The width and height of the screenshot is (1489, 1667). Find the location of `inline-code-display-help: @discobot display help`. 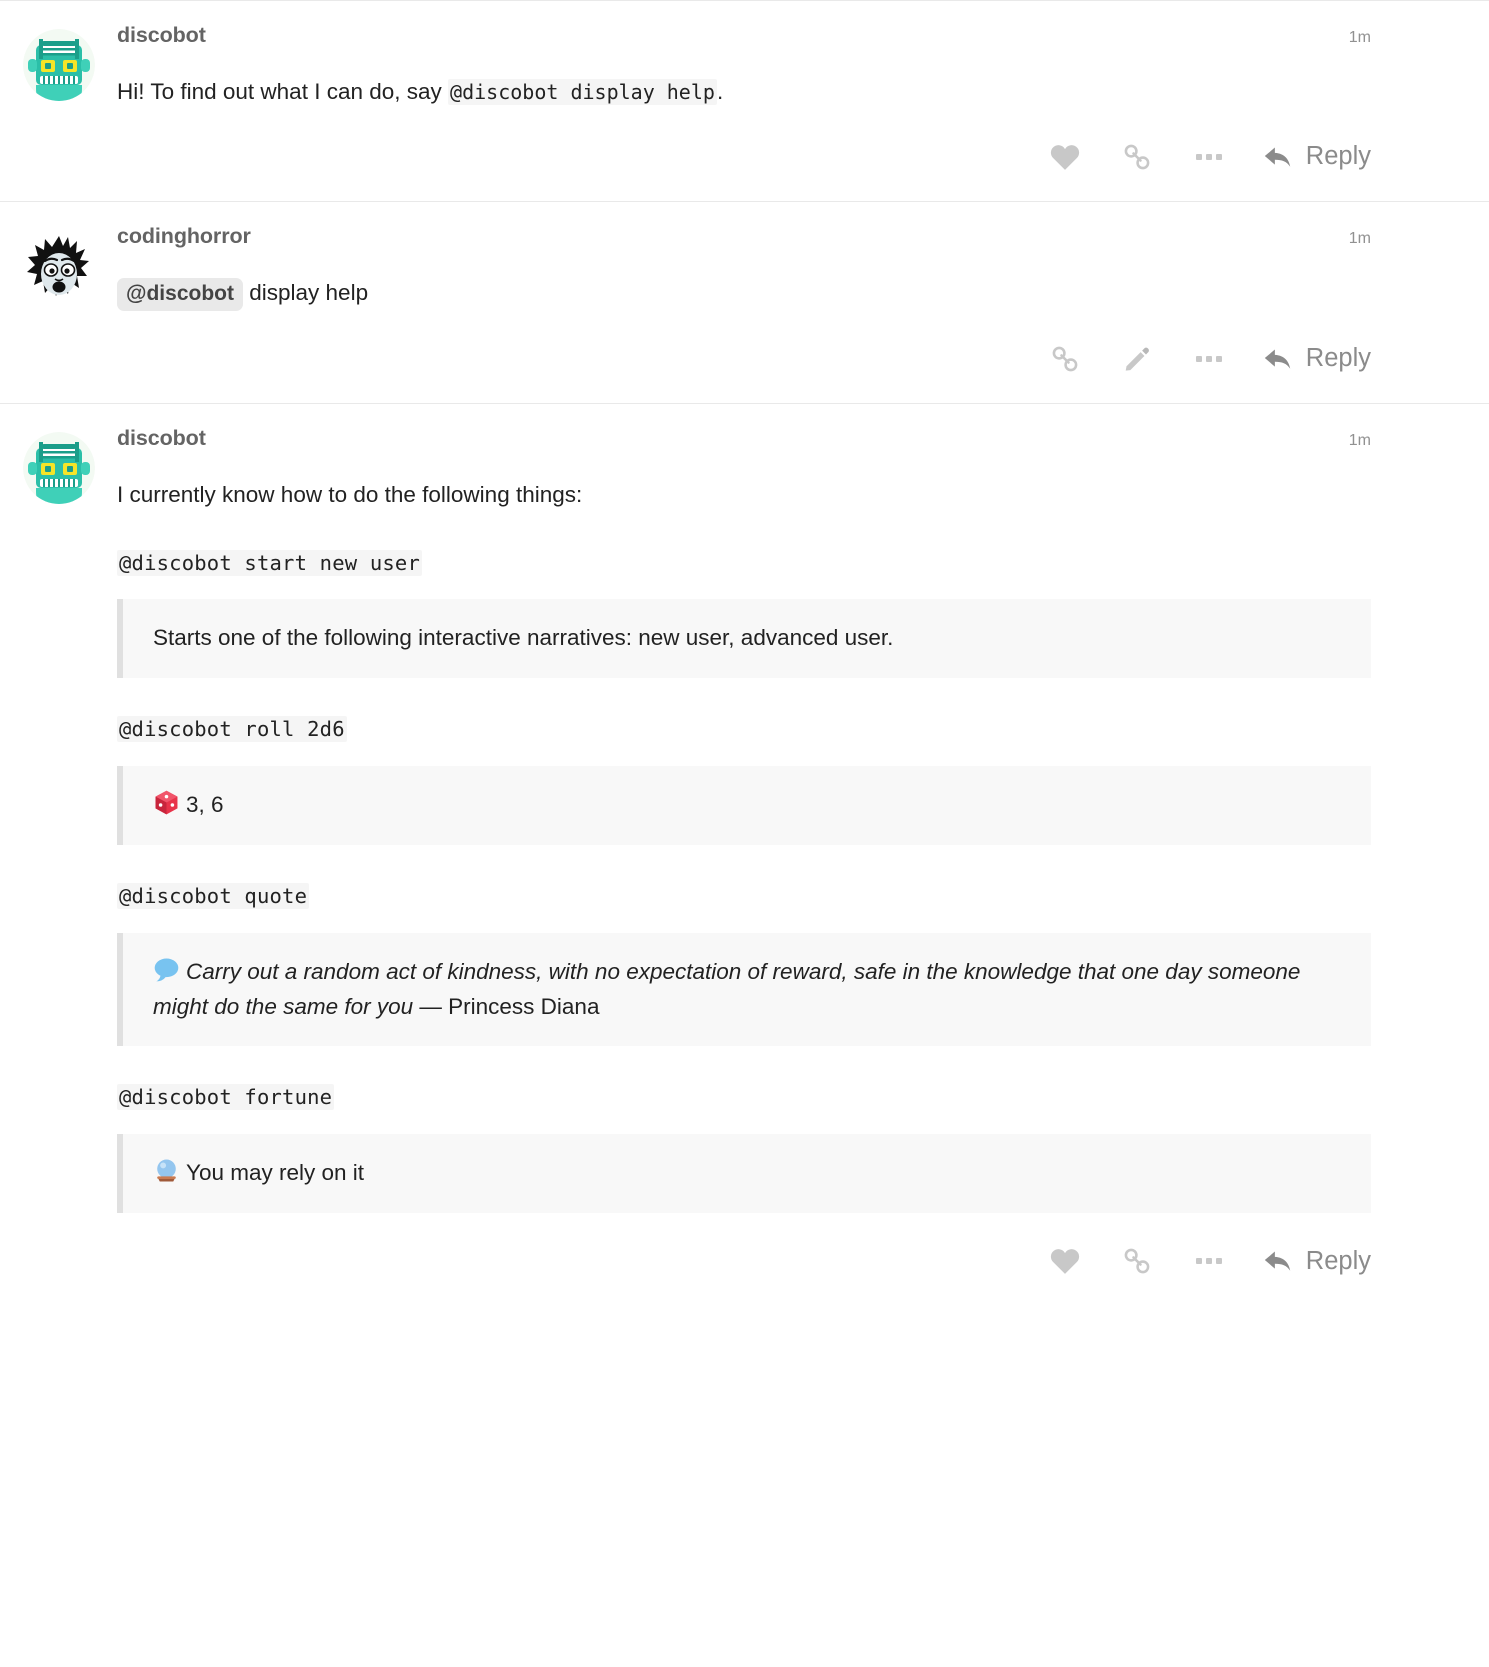

inline-code-display-help: @discobot display help is located at coordinates (582, 92).